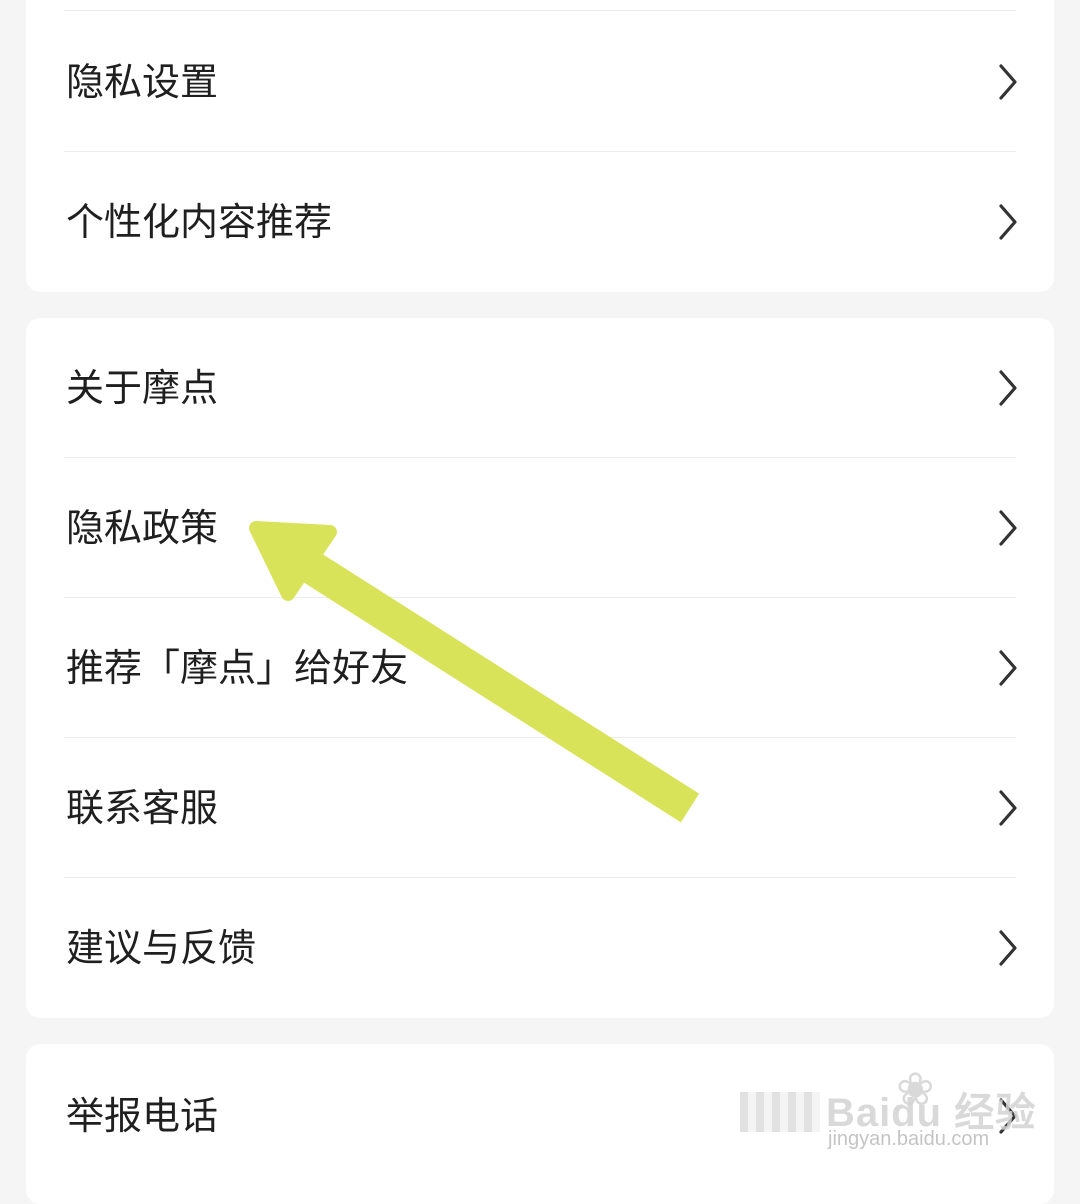 This screenshot has height=1204, width=1080. What do you see at coordinates (540, 808) in the screenshot?
I see `settings-item-customer-service: 联系客服` at bounding box center [540, 808].